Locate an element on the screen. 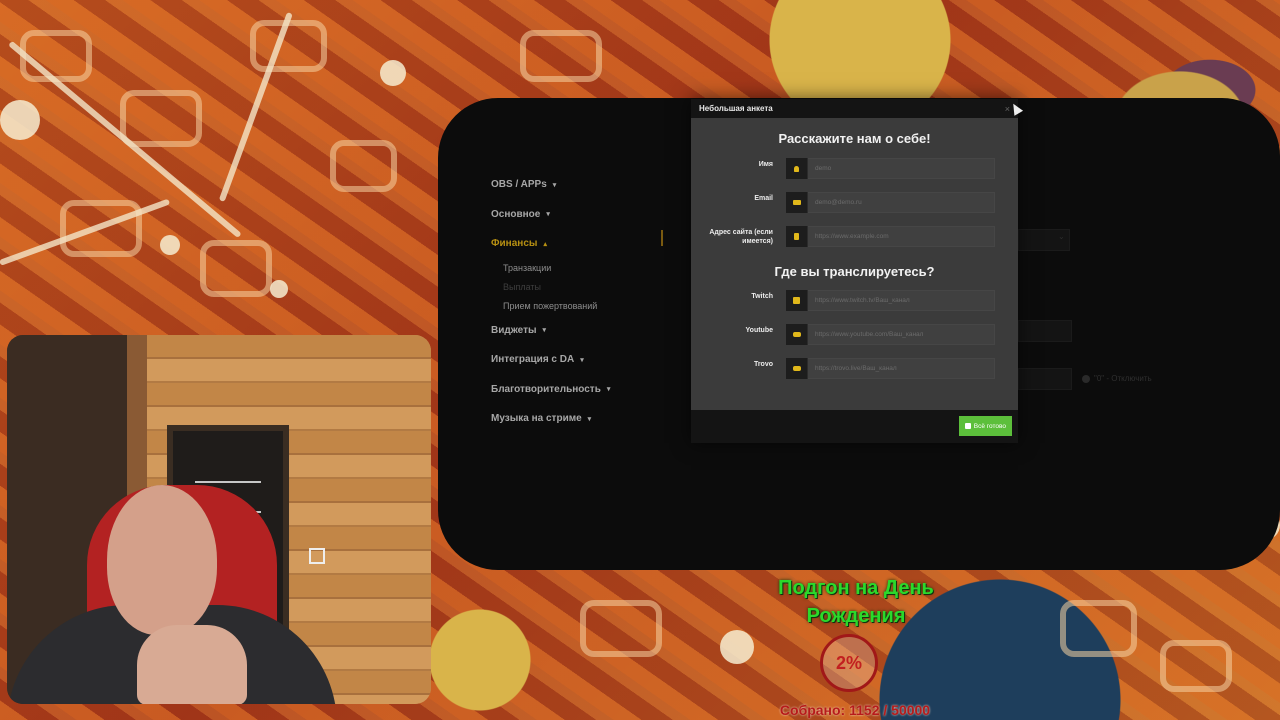  name-input-group is located at coordinates (890, 168).